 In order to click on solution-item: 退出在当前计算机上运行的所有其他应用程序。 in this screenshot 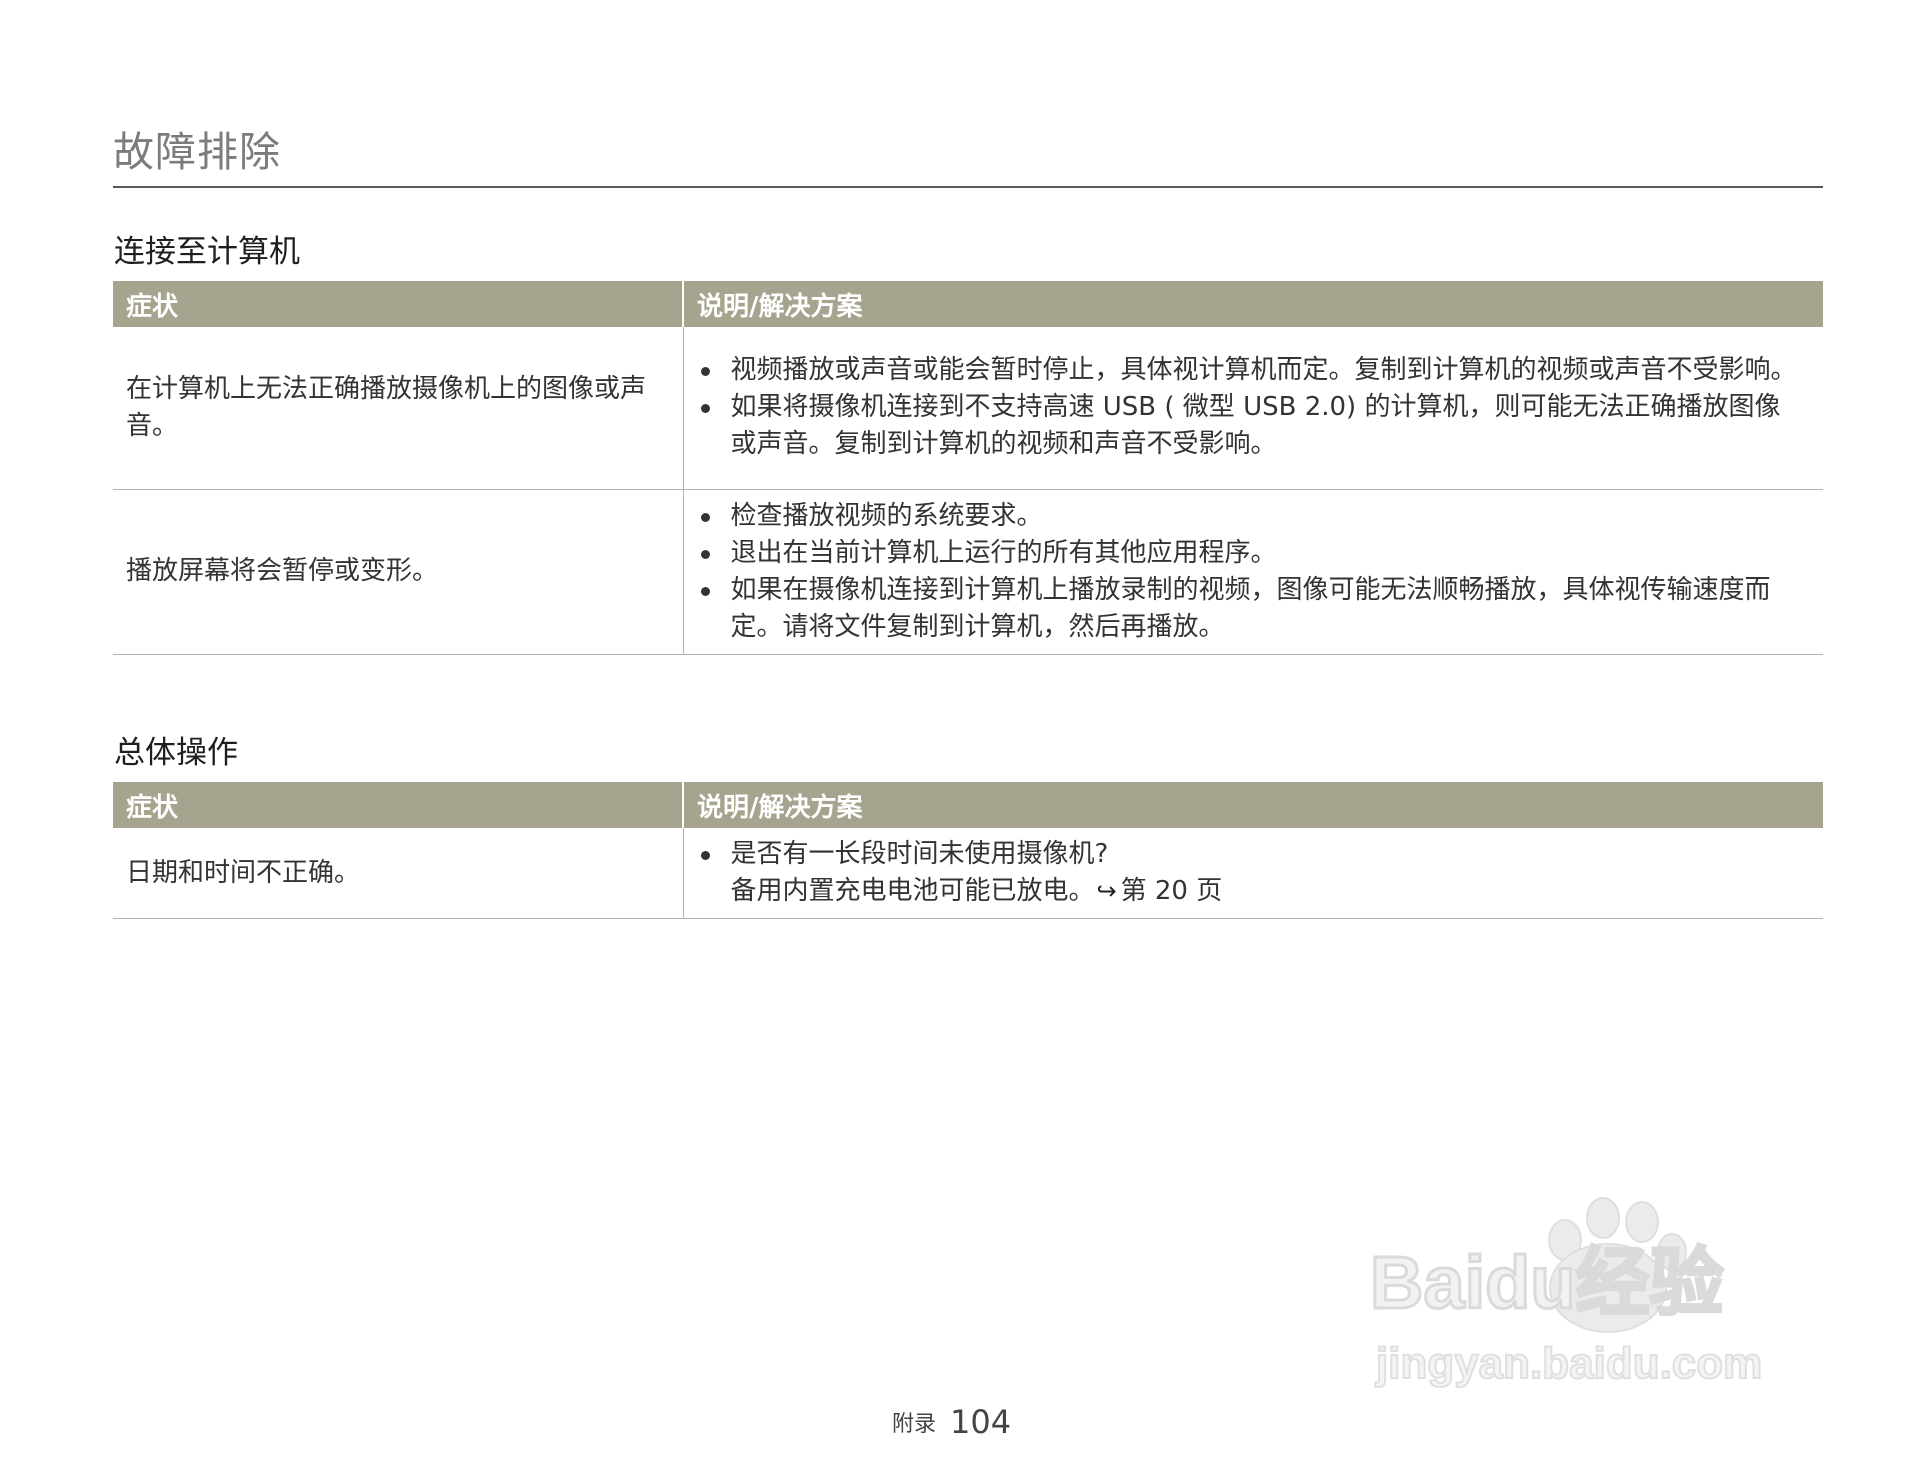, I will do `click(1250, 553)`.